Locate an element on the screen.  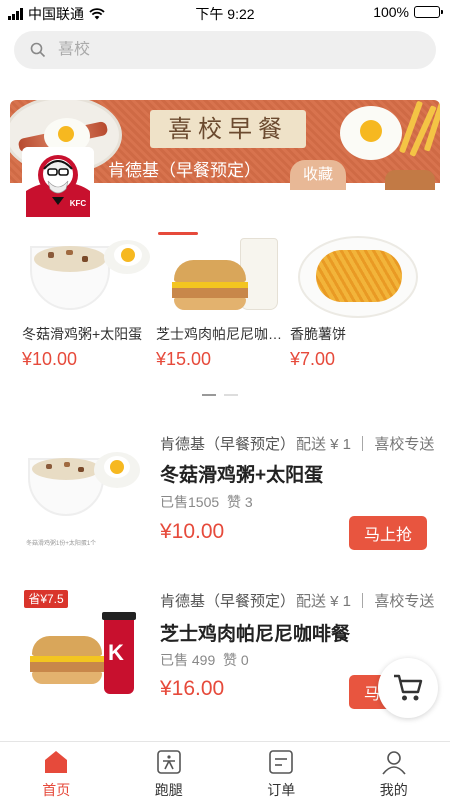
like-count: 赞 0 is located at coordinates (236, 660).